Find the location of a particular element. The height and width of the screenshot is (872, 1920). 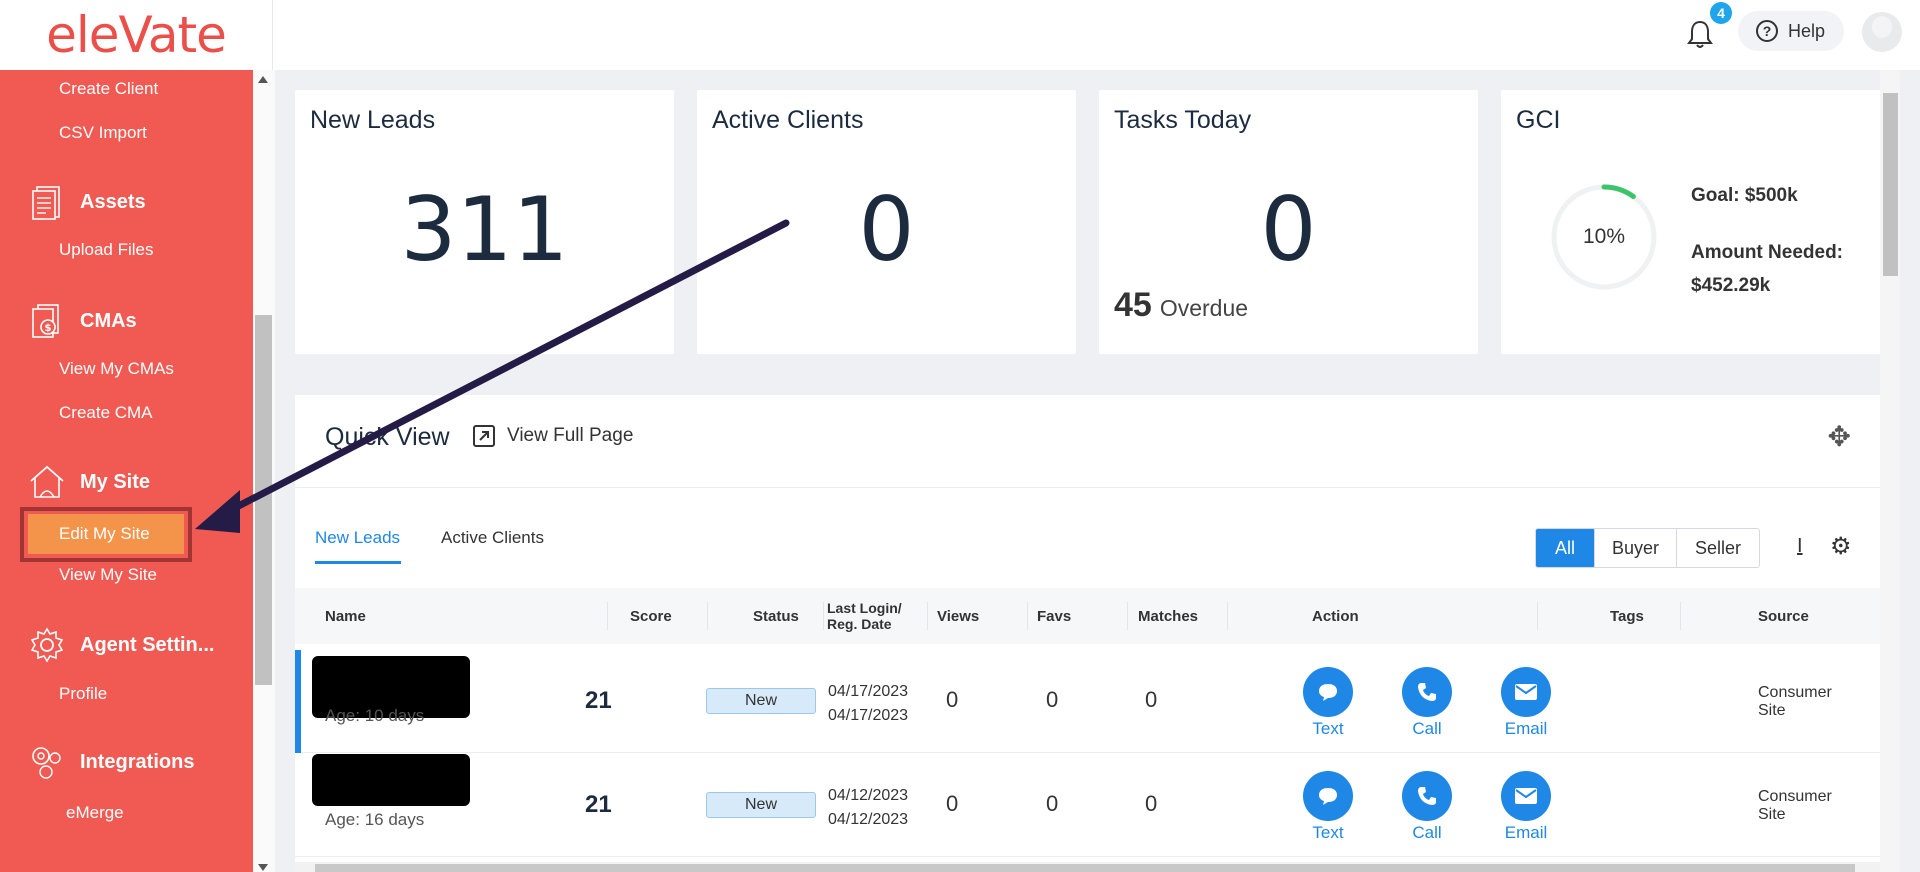

sidebar-section-assets: Assets is located at coordinates (87, 202).